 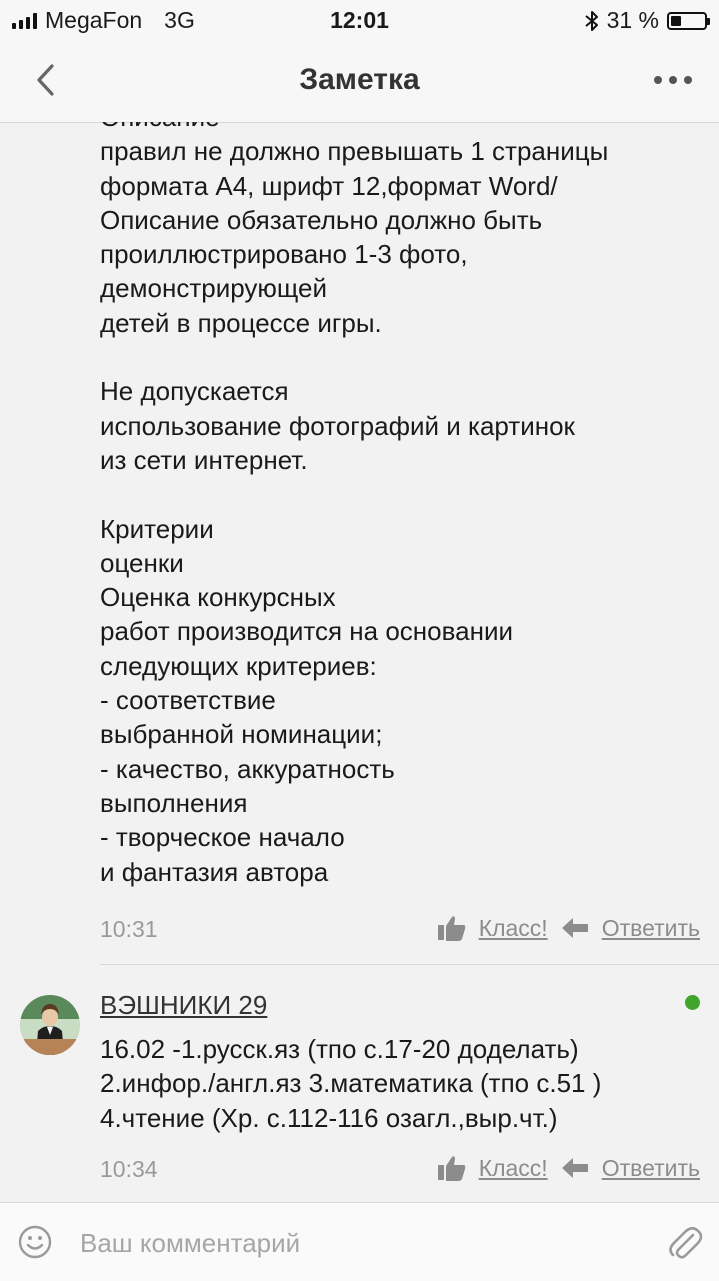 I want to click on comment-author-link: ВЭШНИКИ 29, so click(x=183, y=1005).